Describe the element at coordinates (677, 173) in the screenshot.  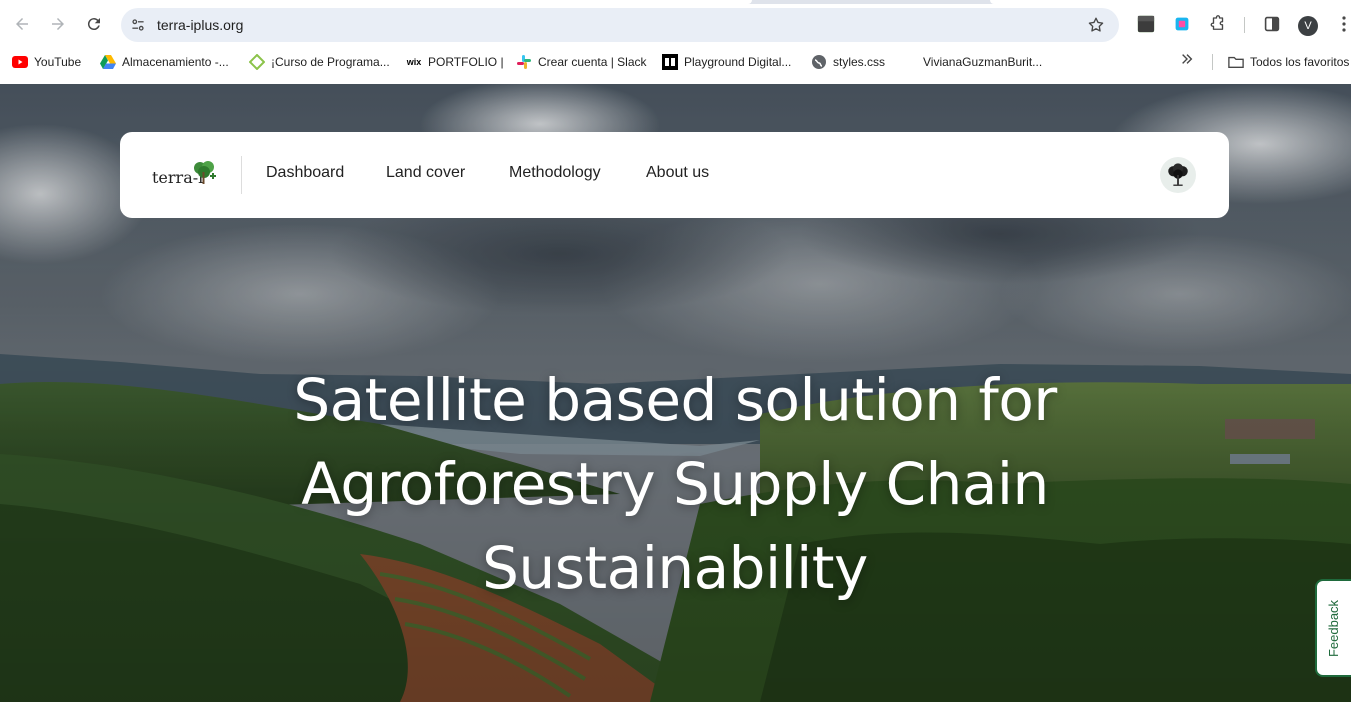
I see `nav-about-us: About us` at that location.